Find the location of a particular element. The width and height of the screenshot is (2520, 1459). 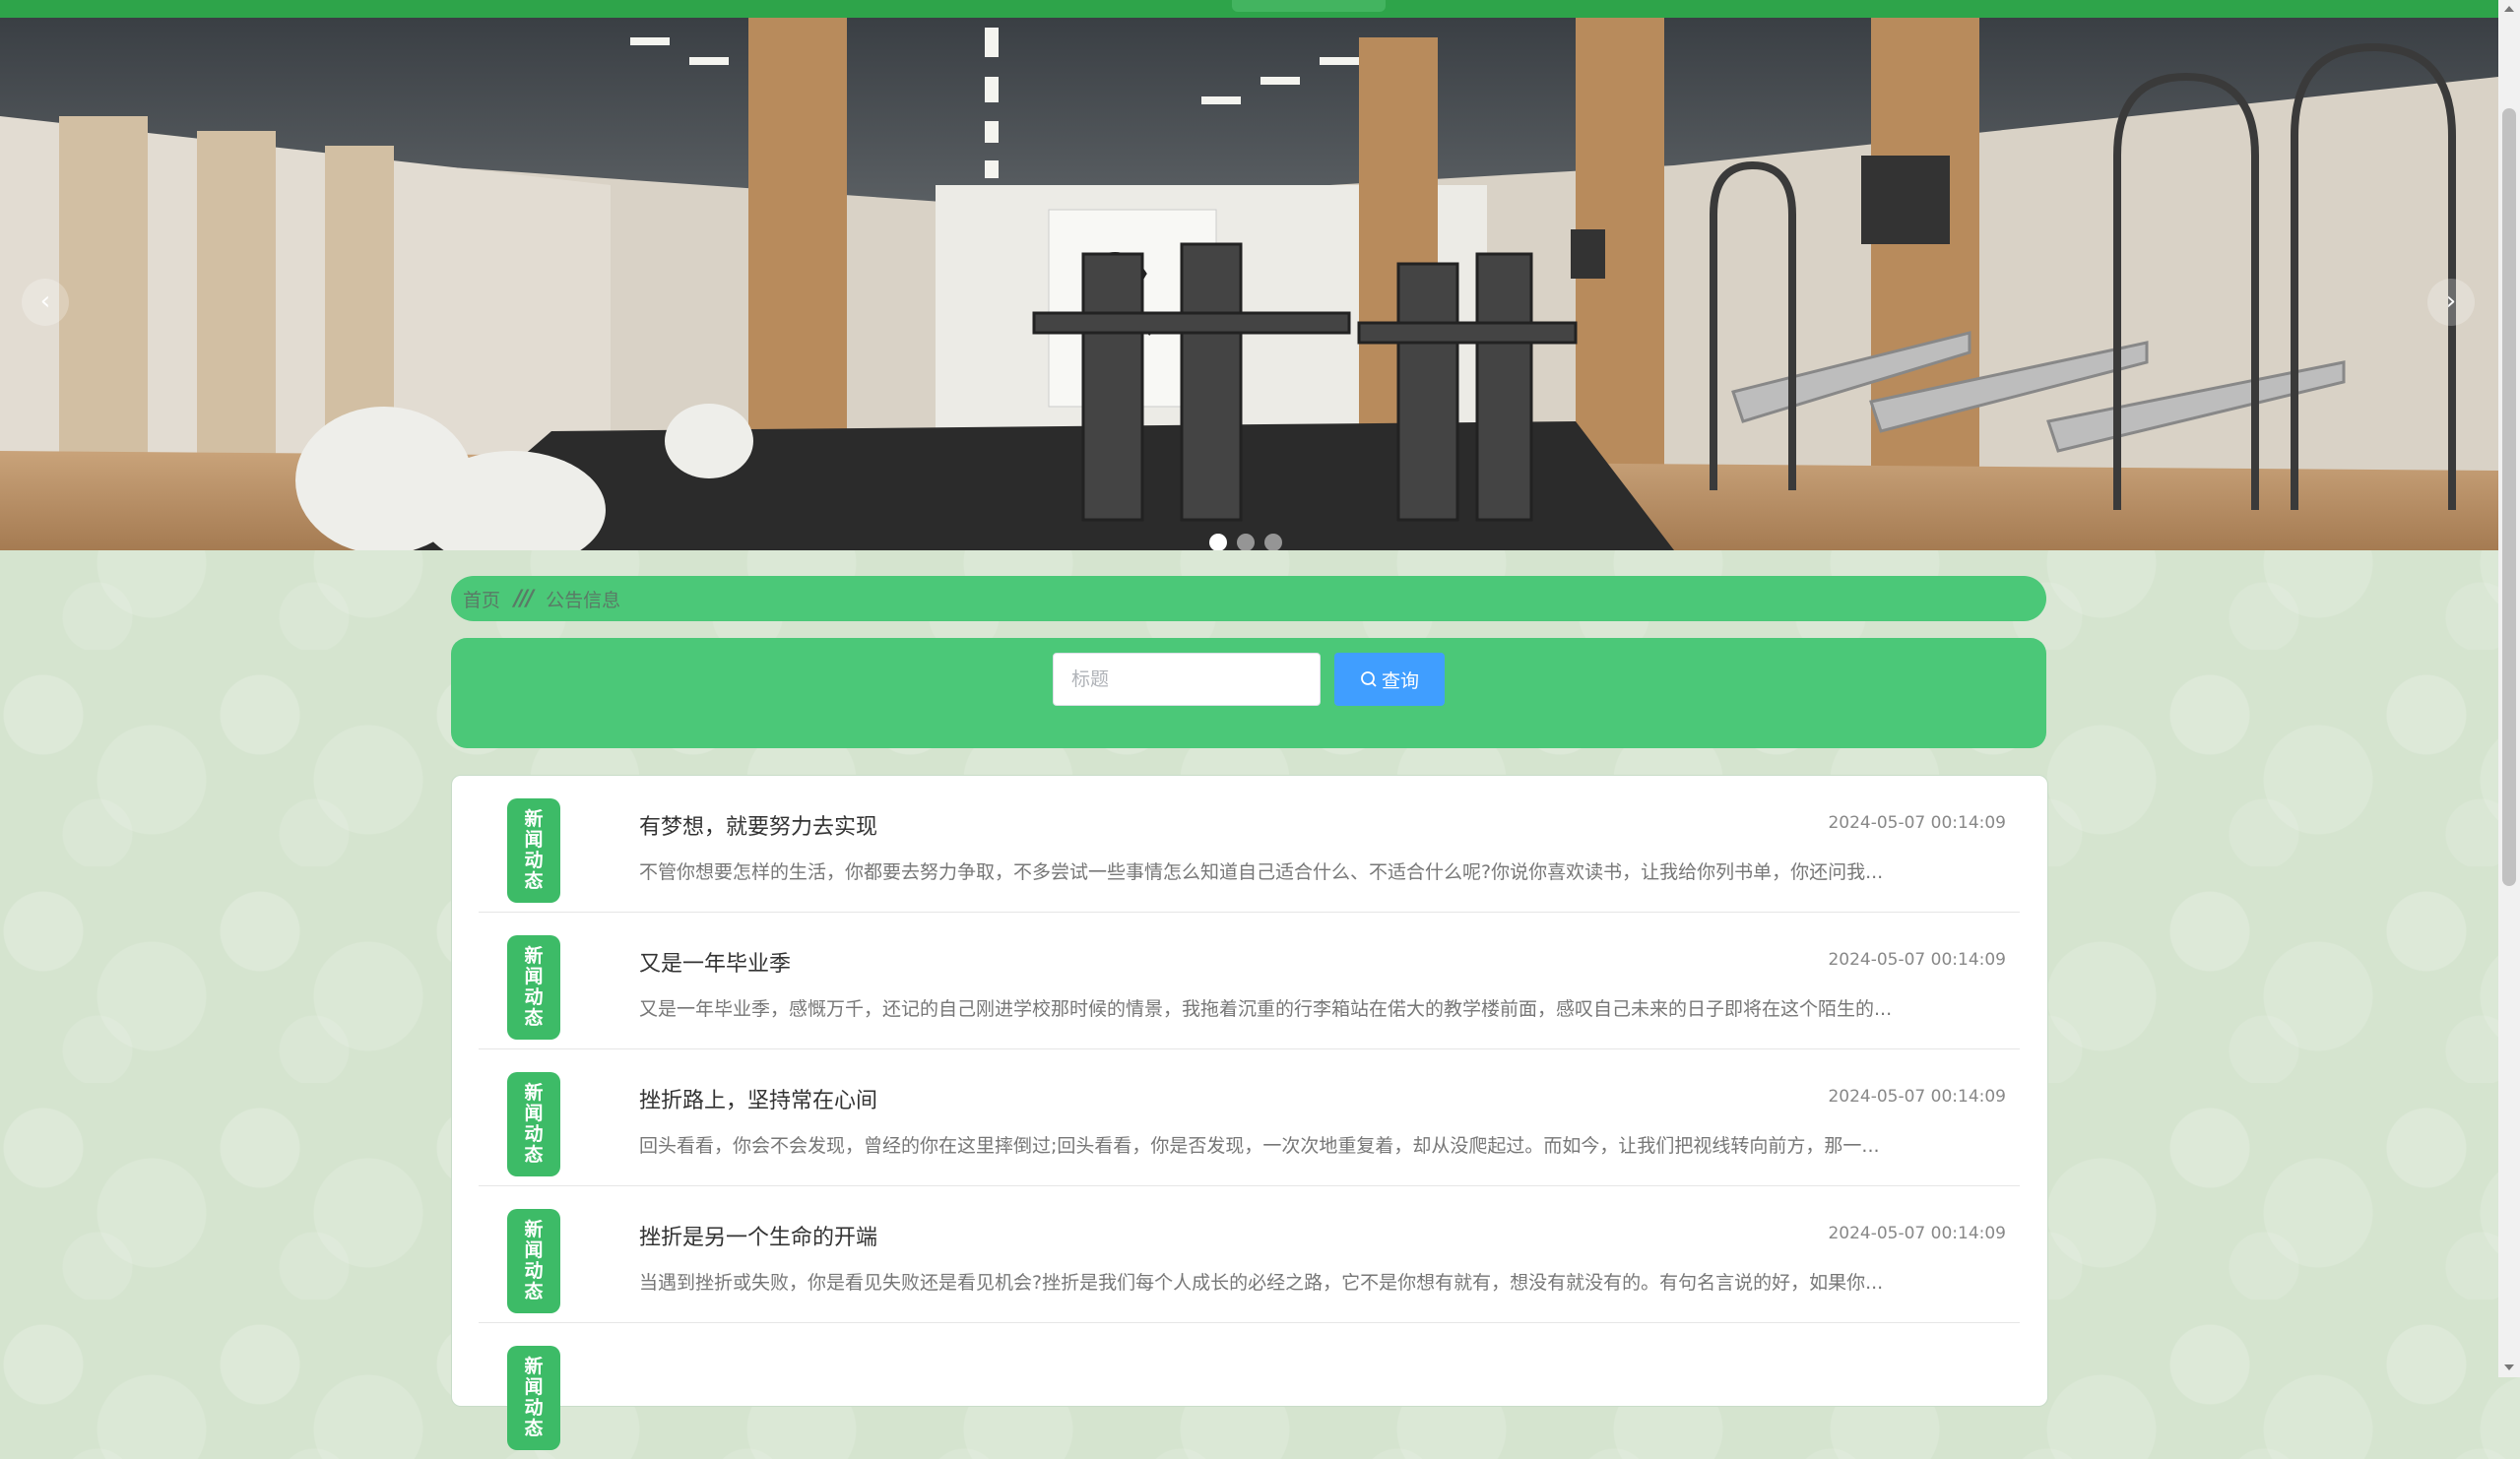

search-icon is located at coordinates (1369, 679).